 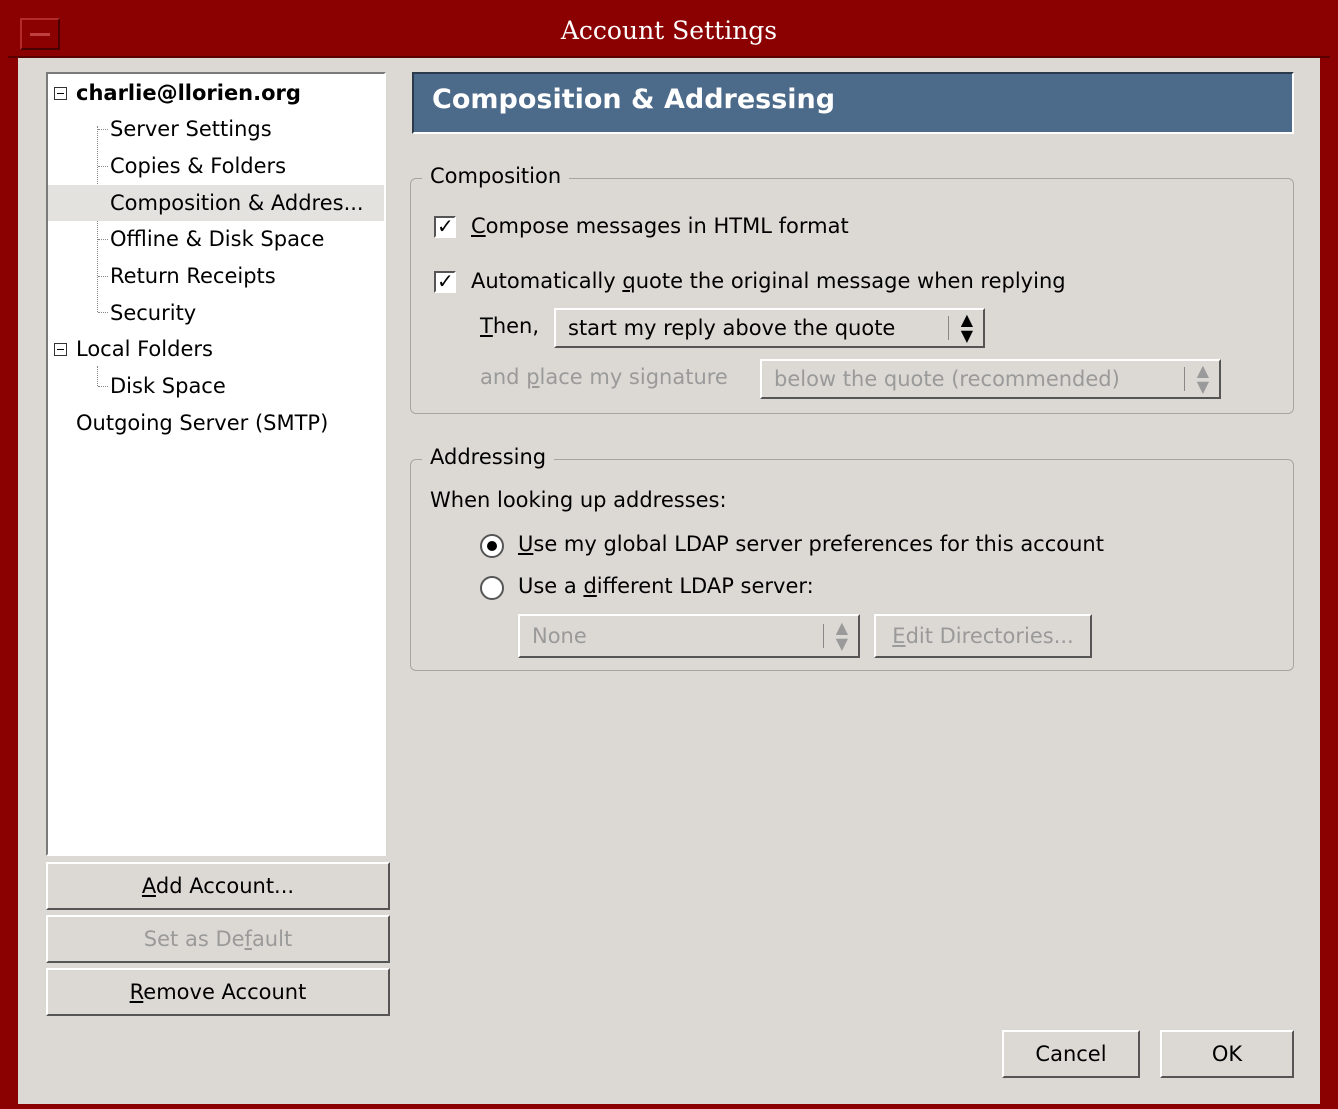 I want to click on tree-item-offline-disk-space: Offline & Disk Space, so click(x=217, y=239).